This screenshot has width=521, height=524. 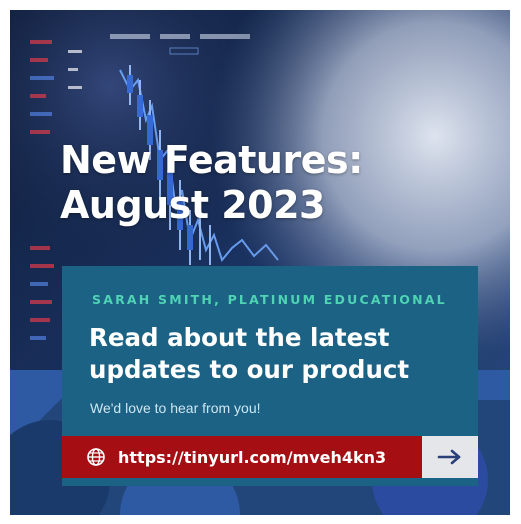 What do you see at coordinates (211, 160) in the screenshot?
I see `headline-line-1: New Features:` at bounding box center [211, 160].